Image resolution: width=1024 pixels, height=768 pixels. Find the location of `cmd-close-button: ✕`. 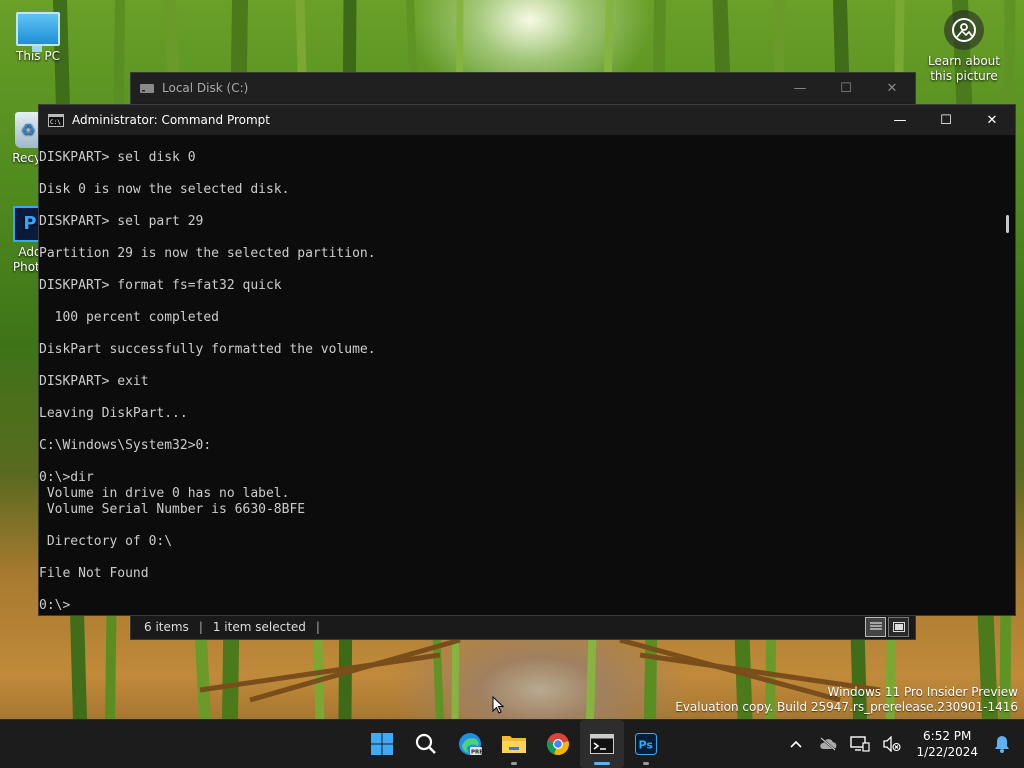

cmd-close-button: ✕ is located at coordinates (992, 120).